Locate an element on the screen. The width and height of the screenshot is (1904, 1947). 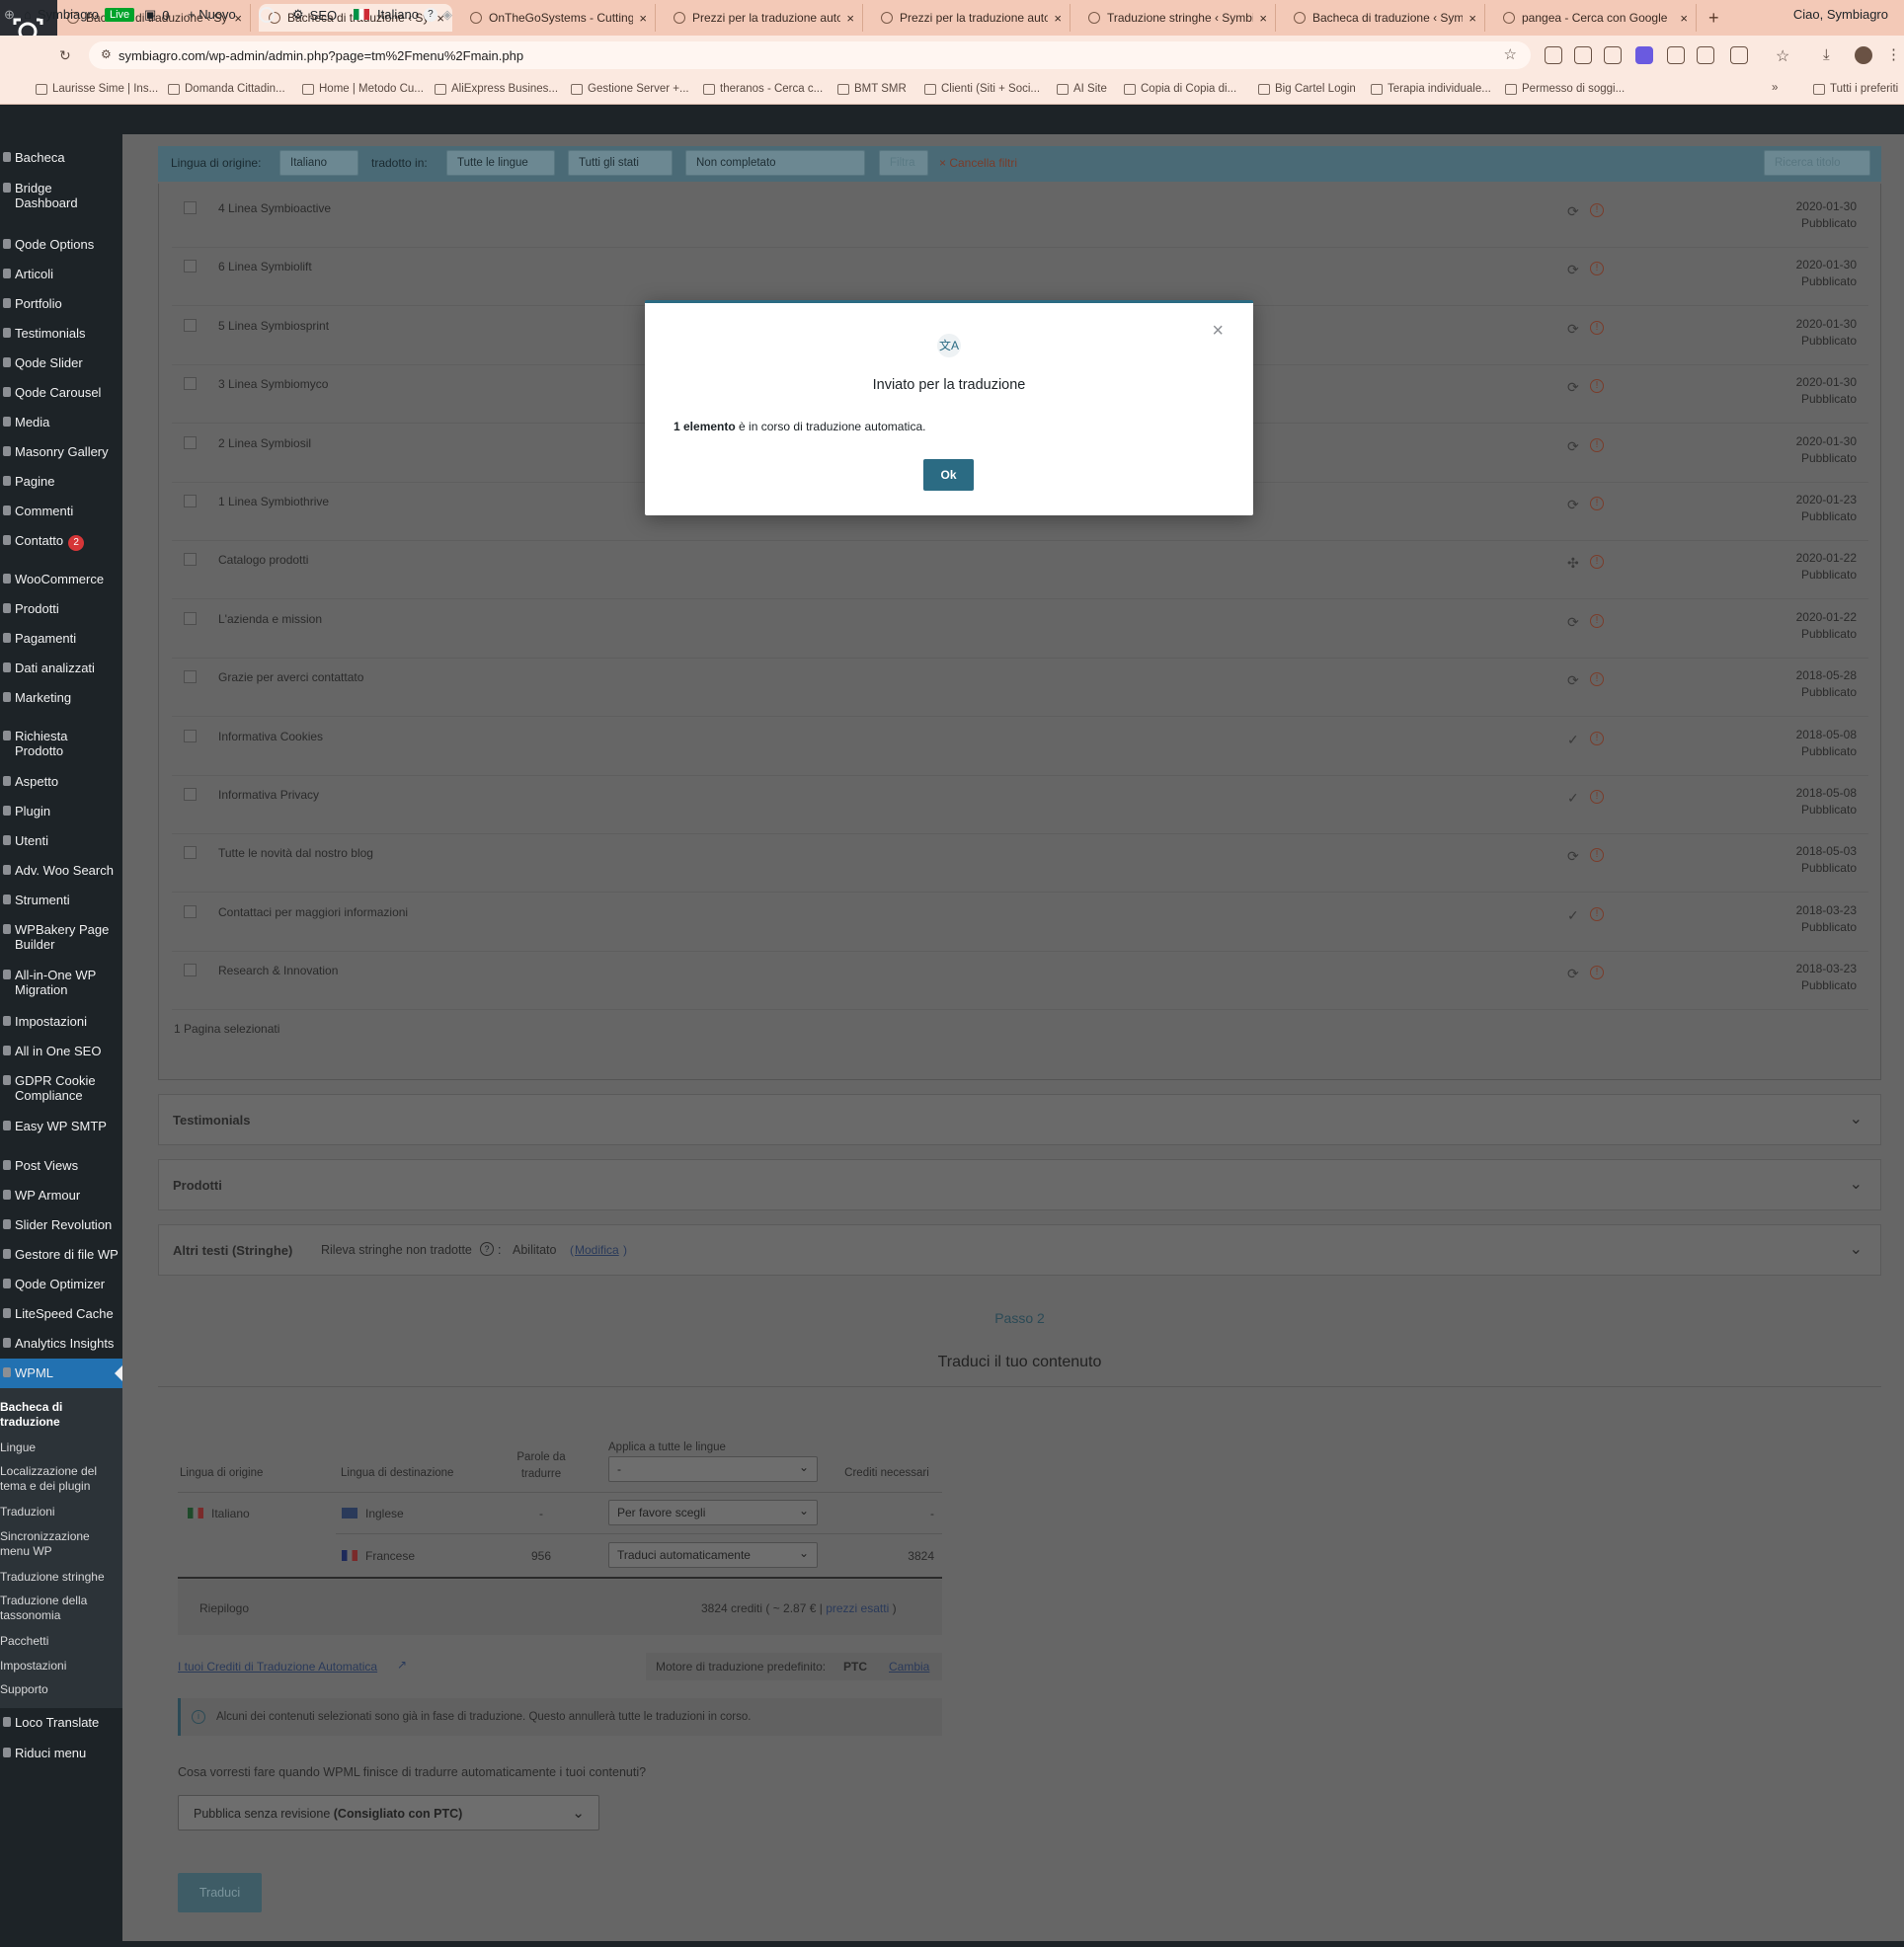
wordpress-logo-icon: ⊕ is located at coordinates (9, 15).